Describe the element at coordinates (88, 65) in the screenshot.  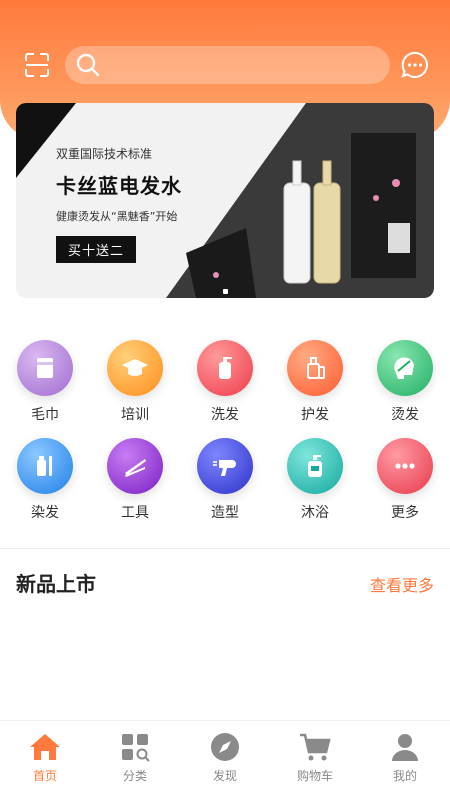
I see `search-icon` at that location.